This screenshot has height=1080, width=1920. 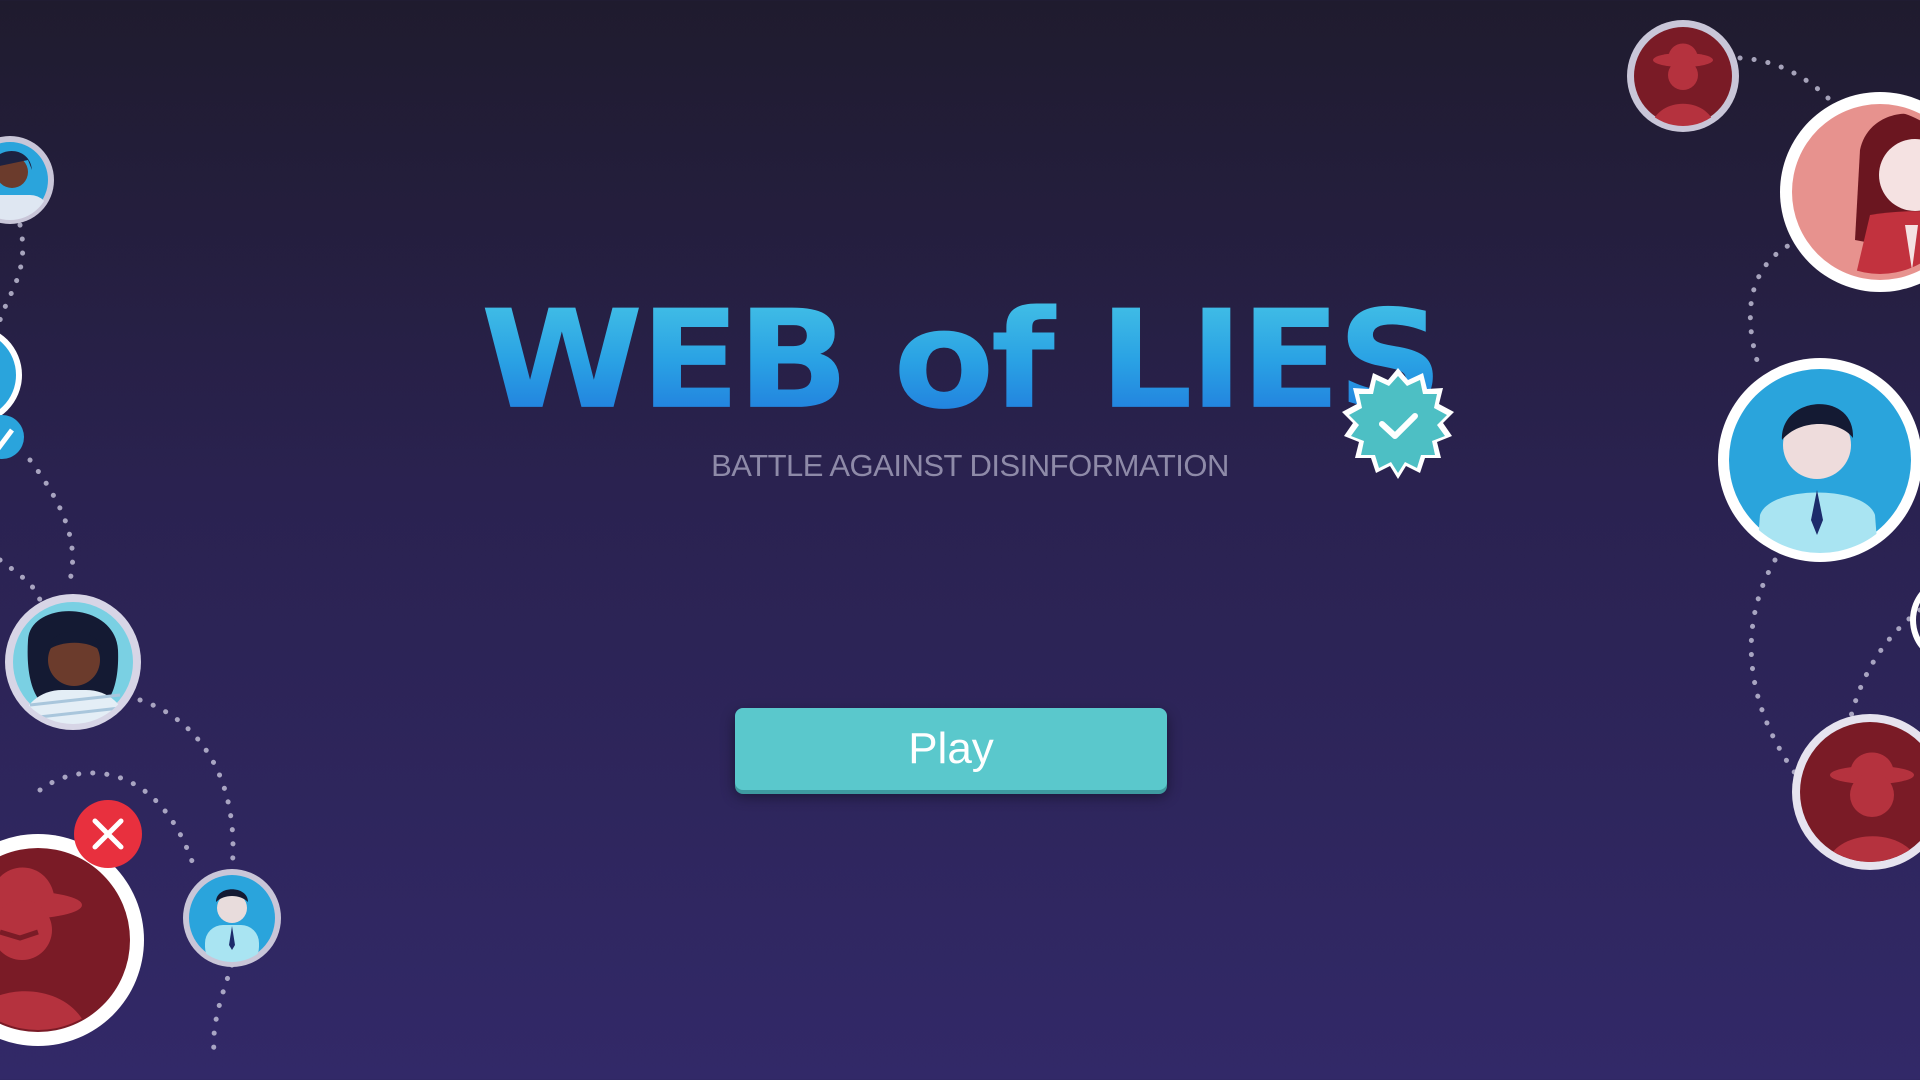 I want to click on avatar-person-left, so click(x=73, y=662).